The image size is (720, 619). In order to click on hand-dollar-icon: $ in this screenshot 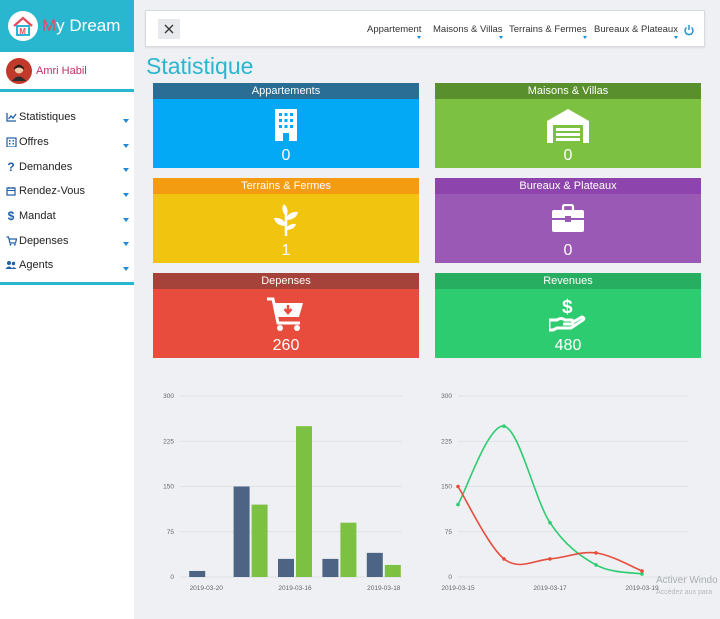, I will do `click(567, 316)`.